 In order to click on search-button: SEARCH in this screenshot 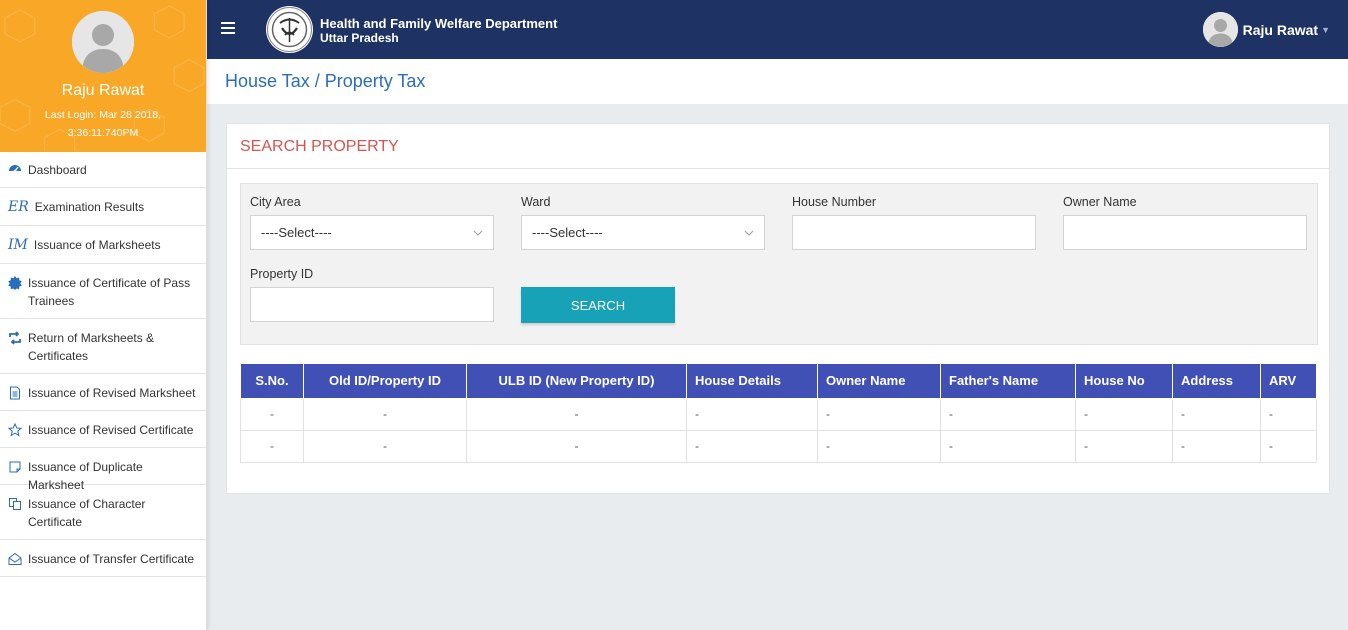, I will do `click(598, 305)`.